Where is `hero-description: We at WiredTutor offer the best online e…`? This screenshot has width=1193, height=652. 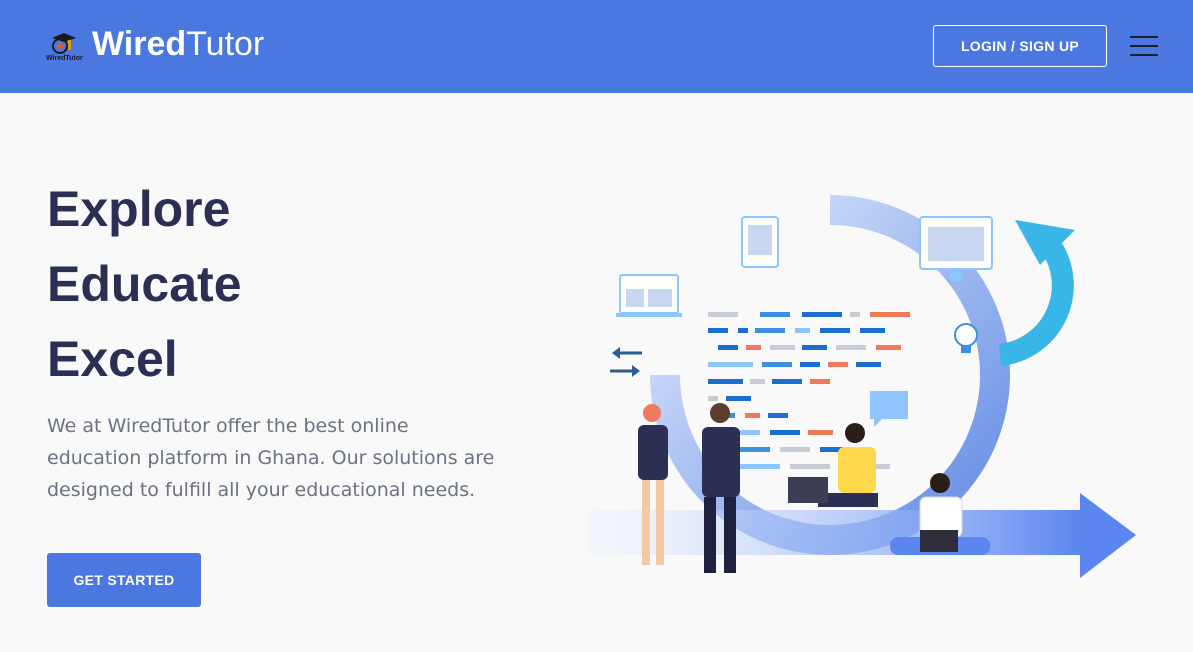
hero-description: We at WiredTutor offer the best online e… is located at coordinates (271, 458).